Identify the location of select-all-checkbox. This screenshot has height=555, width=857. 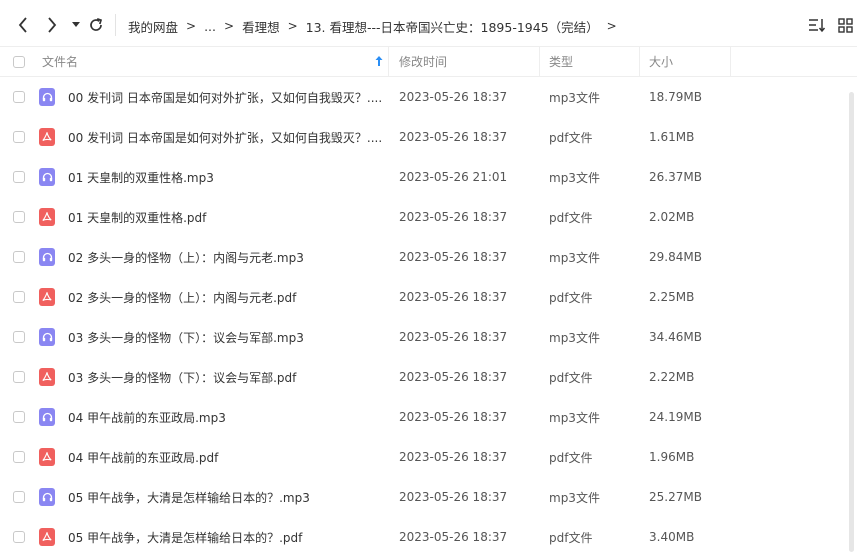
(19, 61).